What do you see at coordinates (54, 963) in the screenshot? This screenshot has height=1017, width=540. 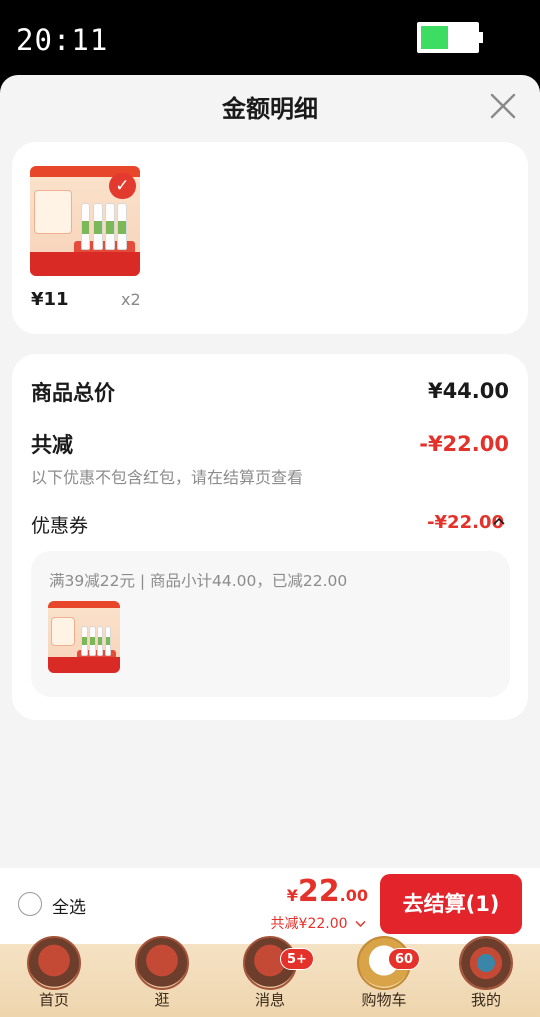 I see `home-icon` at bounding box center [54, 963].